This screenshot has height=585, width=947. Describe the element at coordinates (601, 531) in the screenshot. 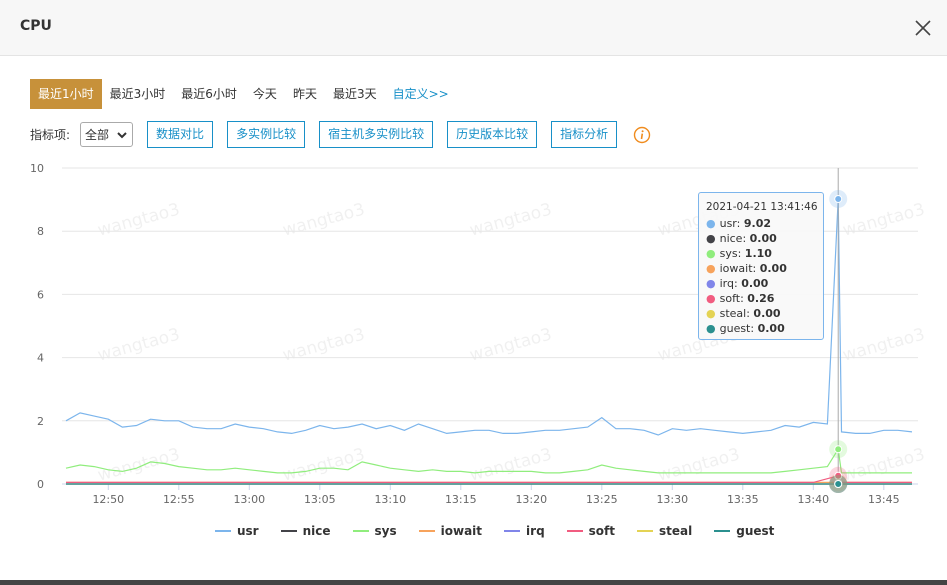

I see `legend-label: soft` at that location.